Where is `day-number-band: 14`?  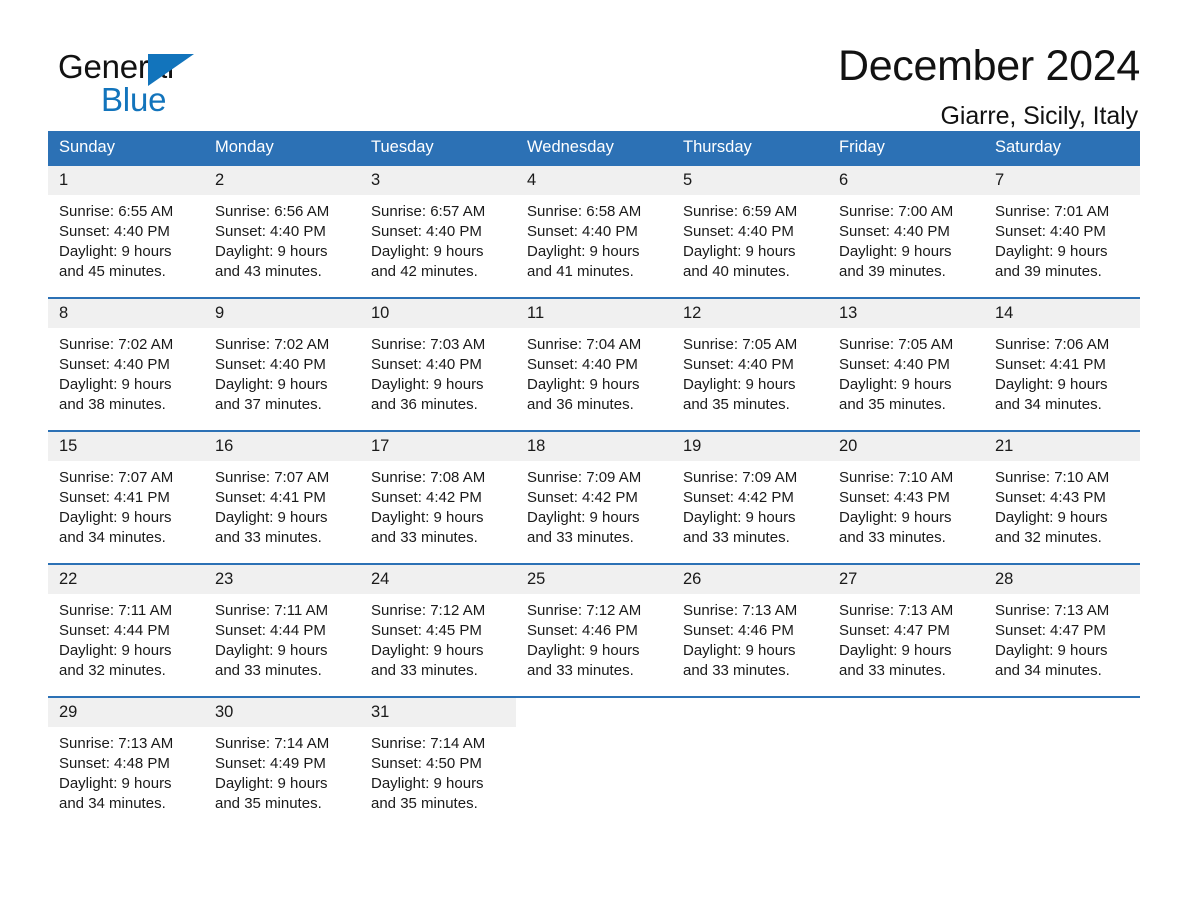 day-number-band: 14 is located at coordinates (1062, 313).